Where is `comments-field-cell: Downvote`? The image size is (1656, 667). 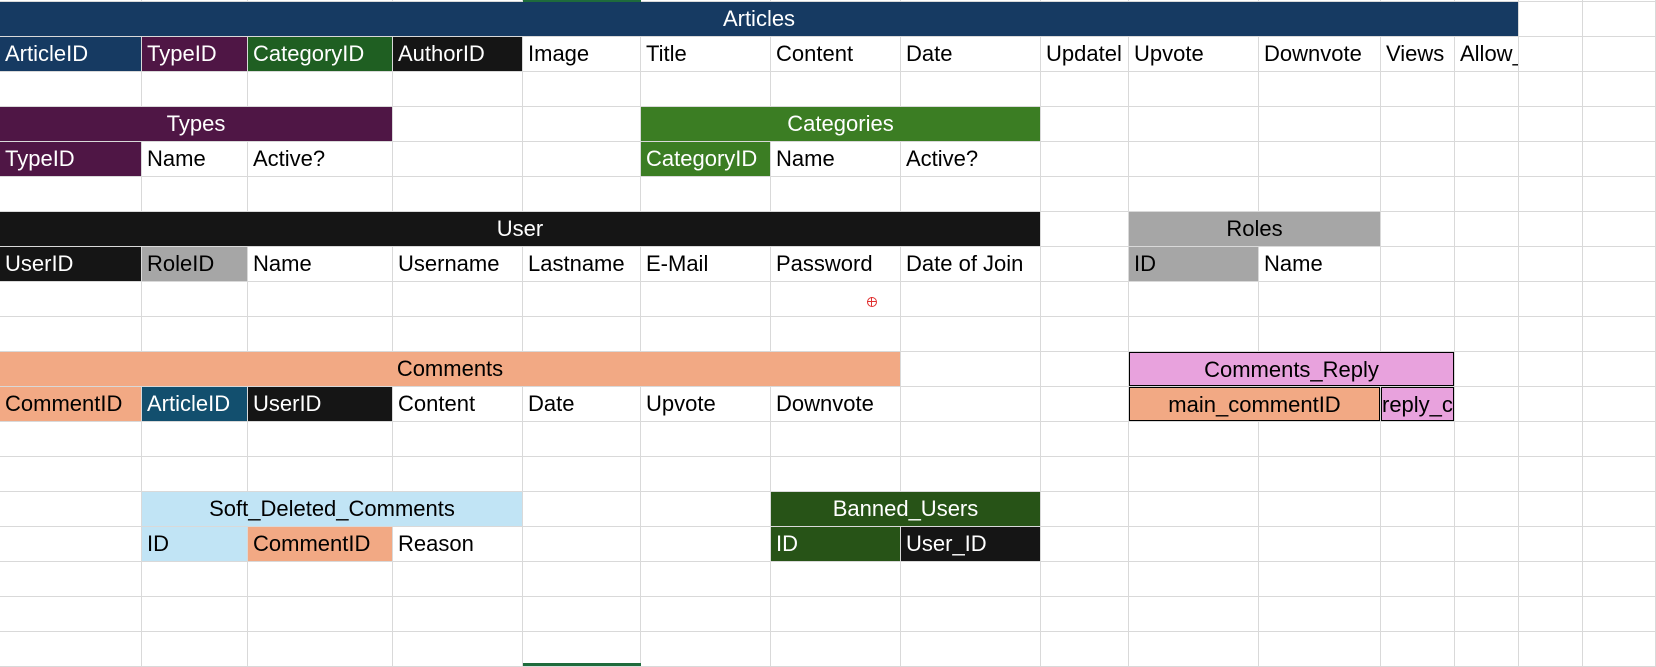 comments-field-cell: Downvote is located at coordinates (835, 404).